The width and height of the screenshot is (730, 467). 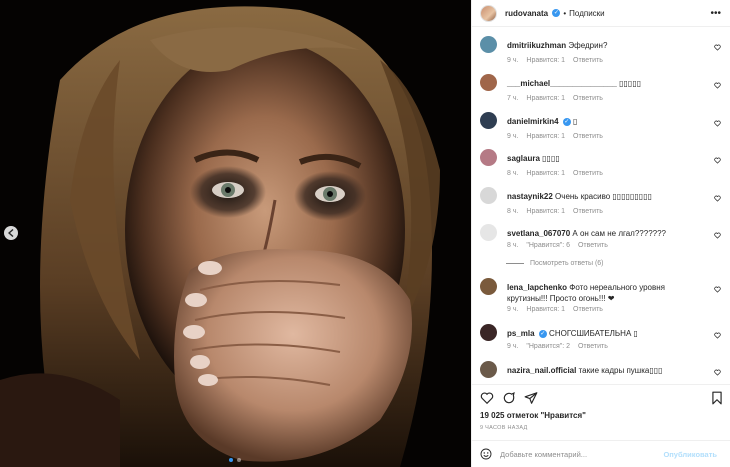 I want to click on carousel-dot-active, so click(x=231, y=460).